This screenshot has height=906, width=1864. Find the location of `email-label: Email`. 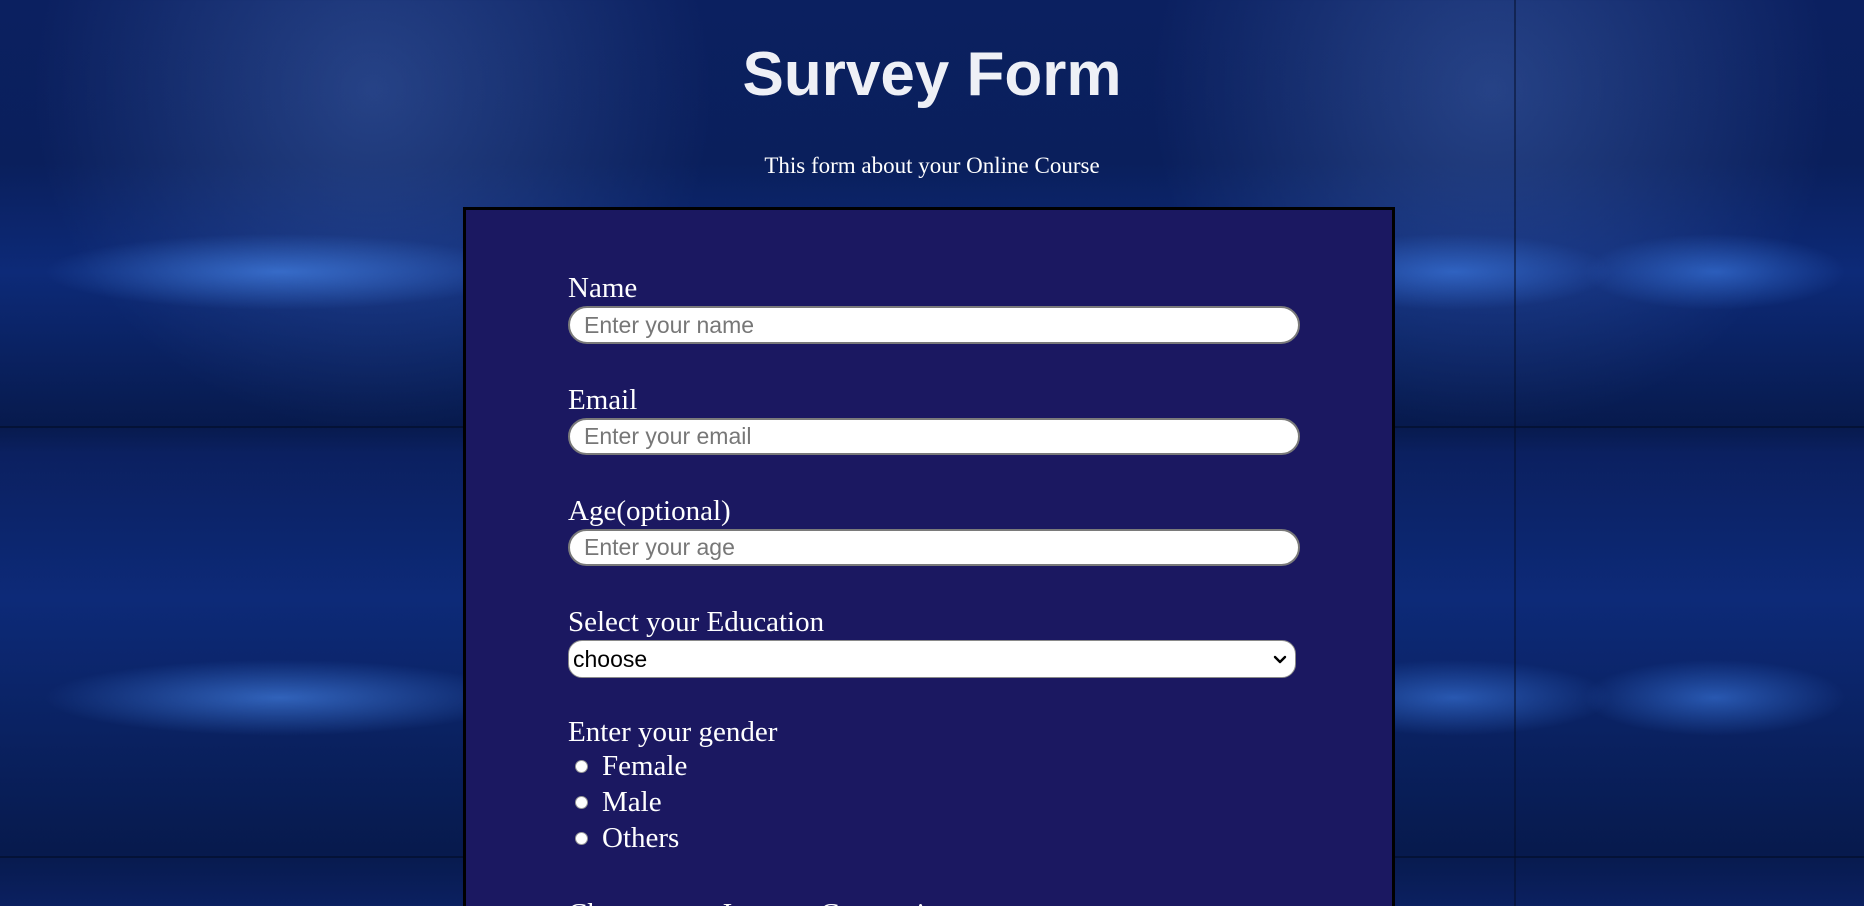

email-label: Email is located at coordinates (603, 400).